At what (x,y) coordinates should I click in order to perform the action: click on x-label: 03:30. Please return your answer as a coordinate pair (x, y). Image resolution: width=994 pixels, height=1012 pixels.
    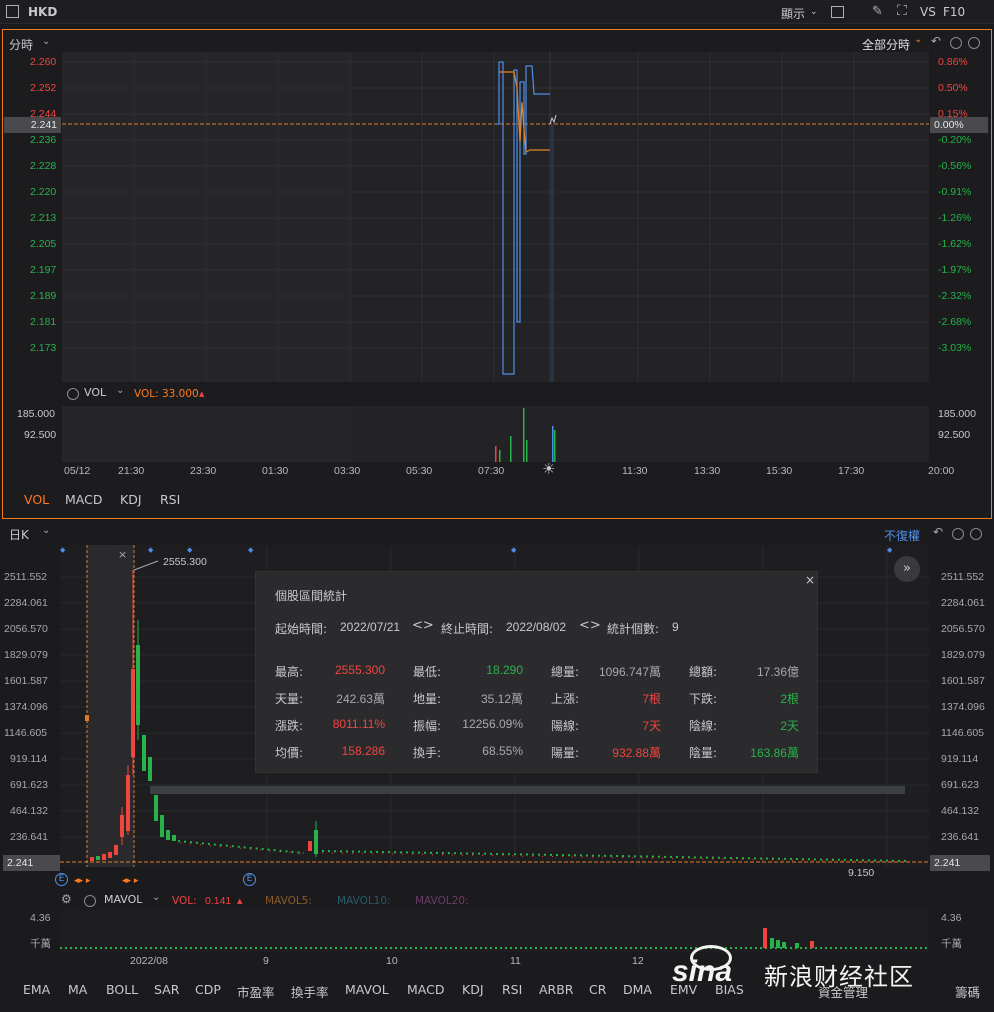
    Looking at the image, I should click on (347, 471).